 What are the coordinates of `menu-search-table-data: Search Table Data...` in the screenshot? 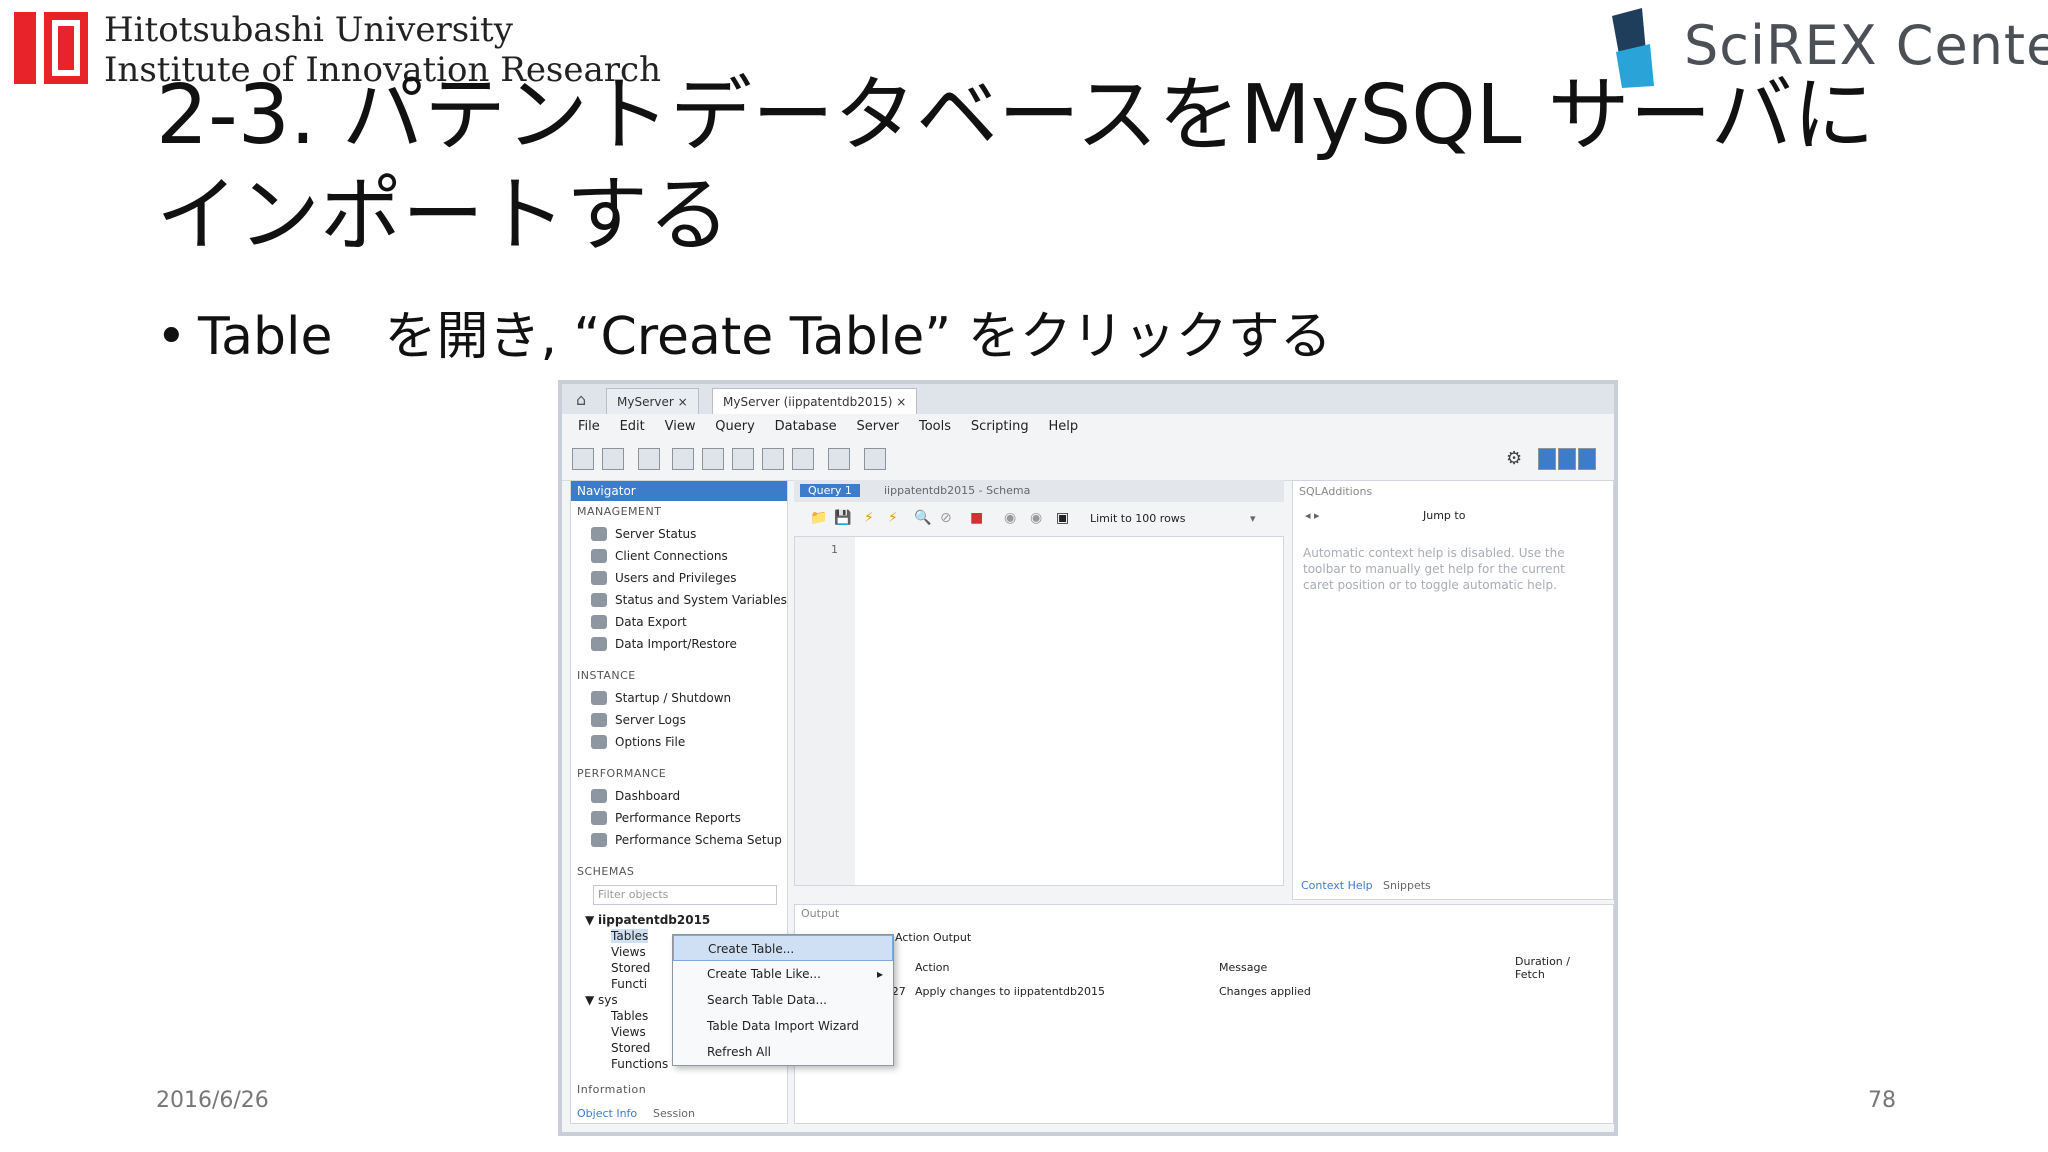 It's located at (783, 1000).